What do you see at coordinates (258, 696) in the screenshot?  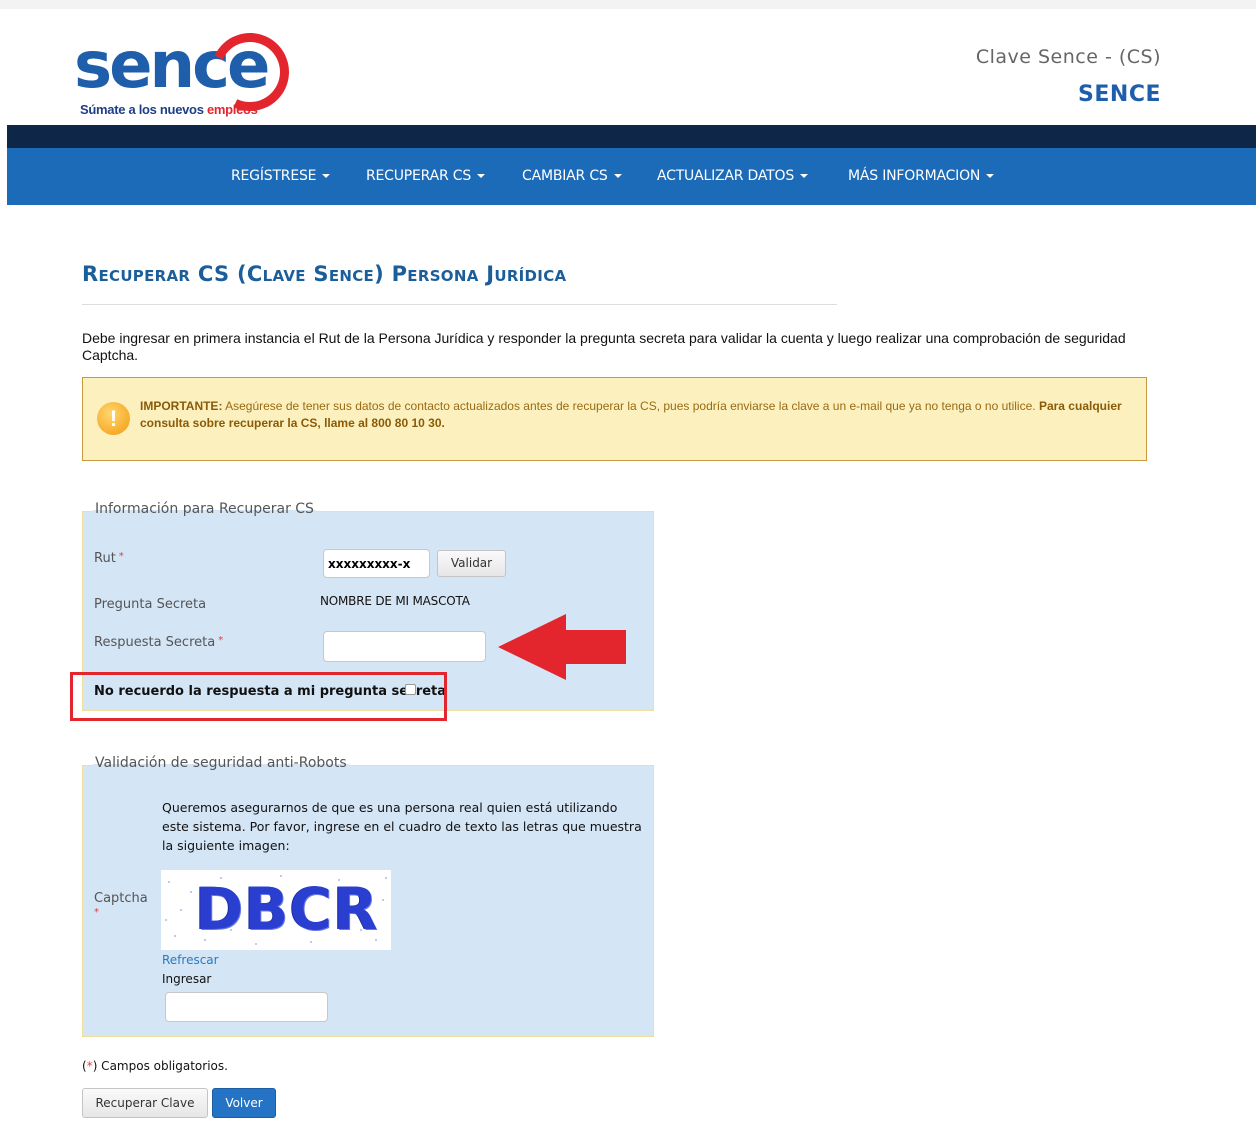 I see `highlight-box` at bounding box center [258, 696].